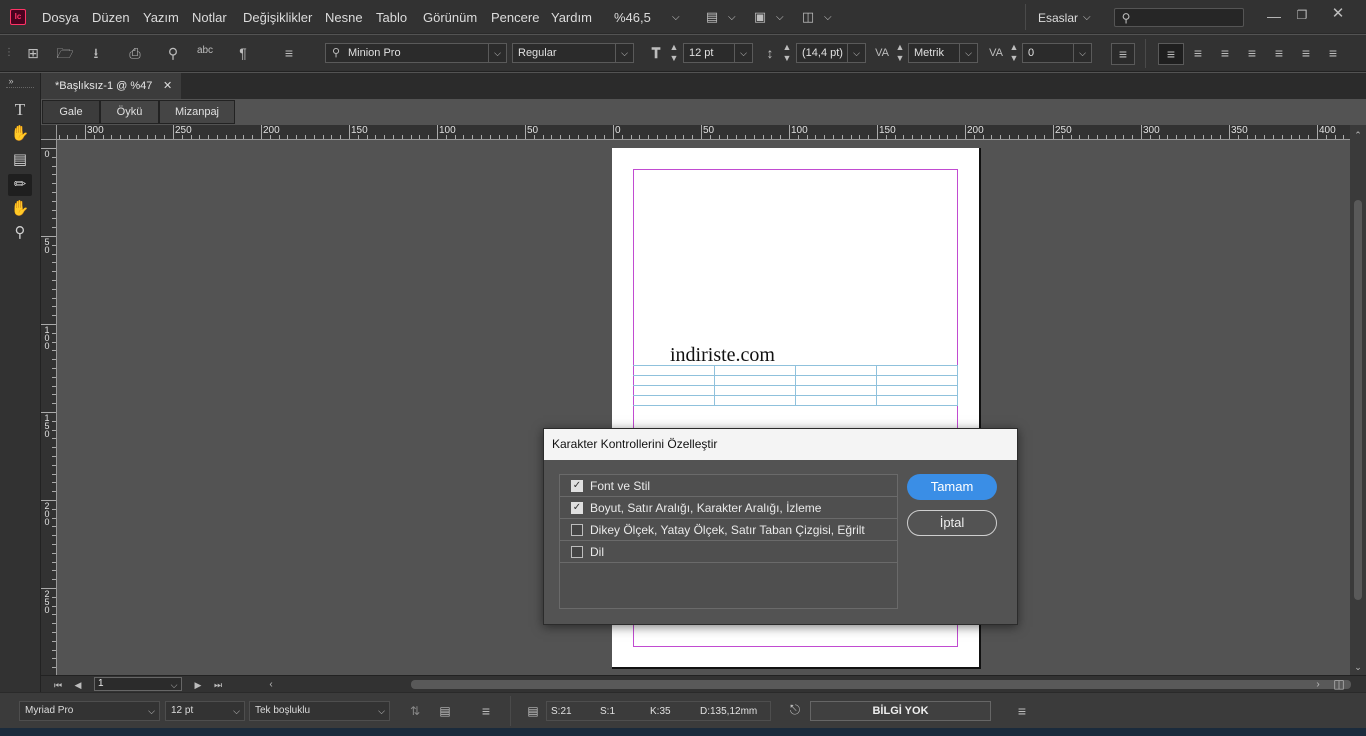  What do you see at coordinates (1225, 53) in the screenshot?
I see `align-right-icon: ≡` at bounding box center [1225, 53].